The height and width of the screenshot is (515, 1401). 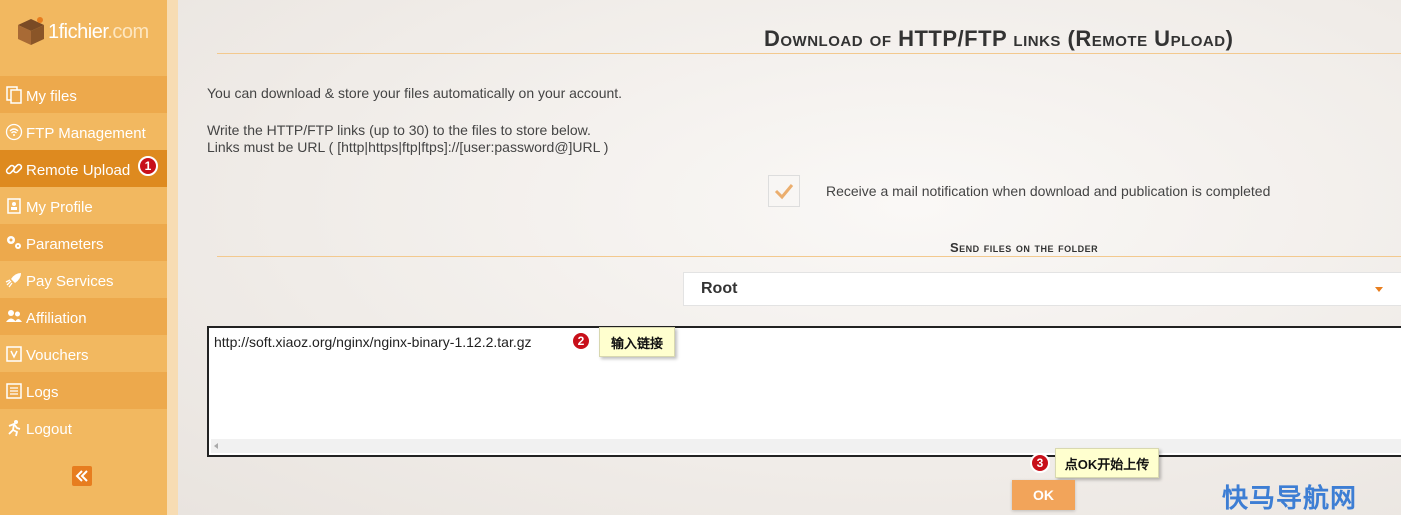 I want to click on users-icon, so click(x=14, y=317).